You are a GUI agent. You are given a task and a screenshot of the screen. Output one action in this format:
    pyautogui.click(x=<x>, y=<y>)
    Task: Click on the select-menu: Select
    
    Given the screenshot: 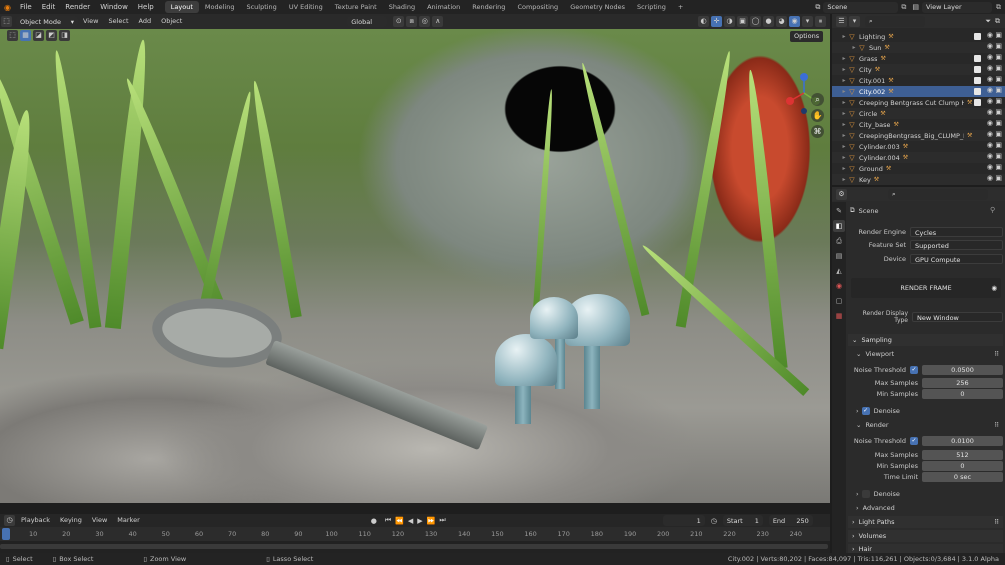 What is the action you would take?
    pyautogui.click(x=118, y=21)
    